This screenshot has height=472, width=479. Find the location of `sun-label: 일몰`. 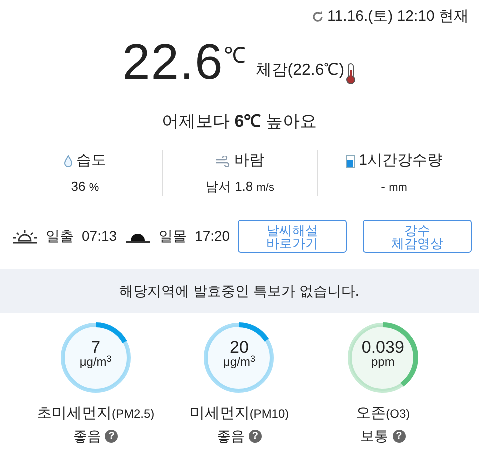

sun-label: 일몰 is located at coordinates (173, 236).